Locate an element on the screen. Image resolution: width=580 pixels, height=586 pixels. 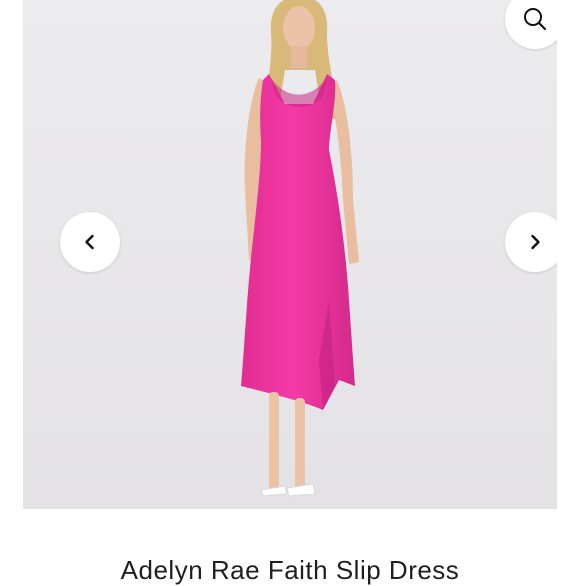
product-title: Adelyn Rae Faith Slip Dress is located at coordinates (290, 570).